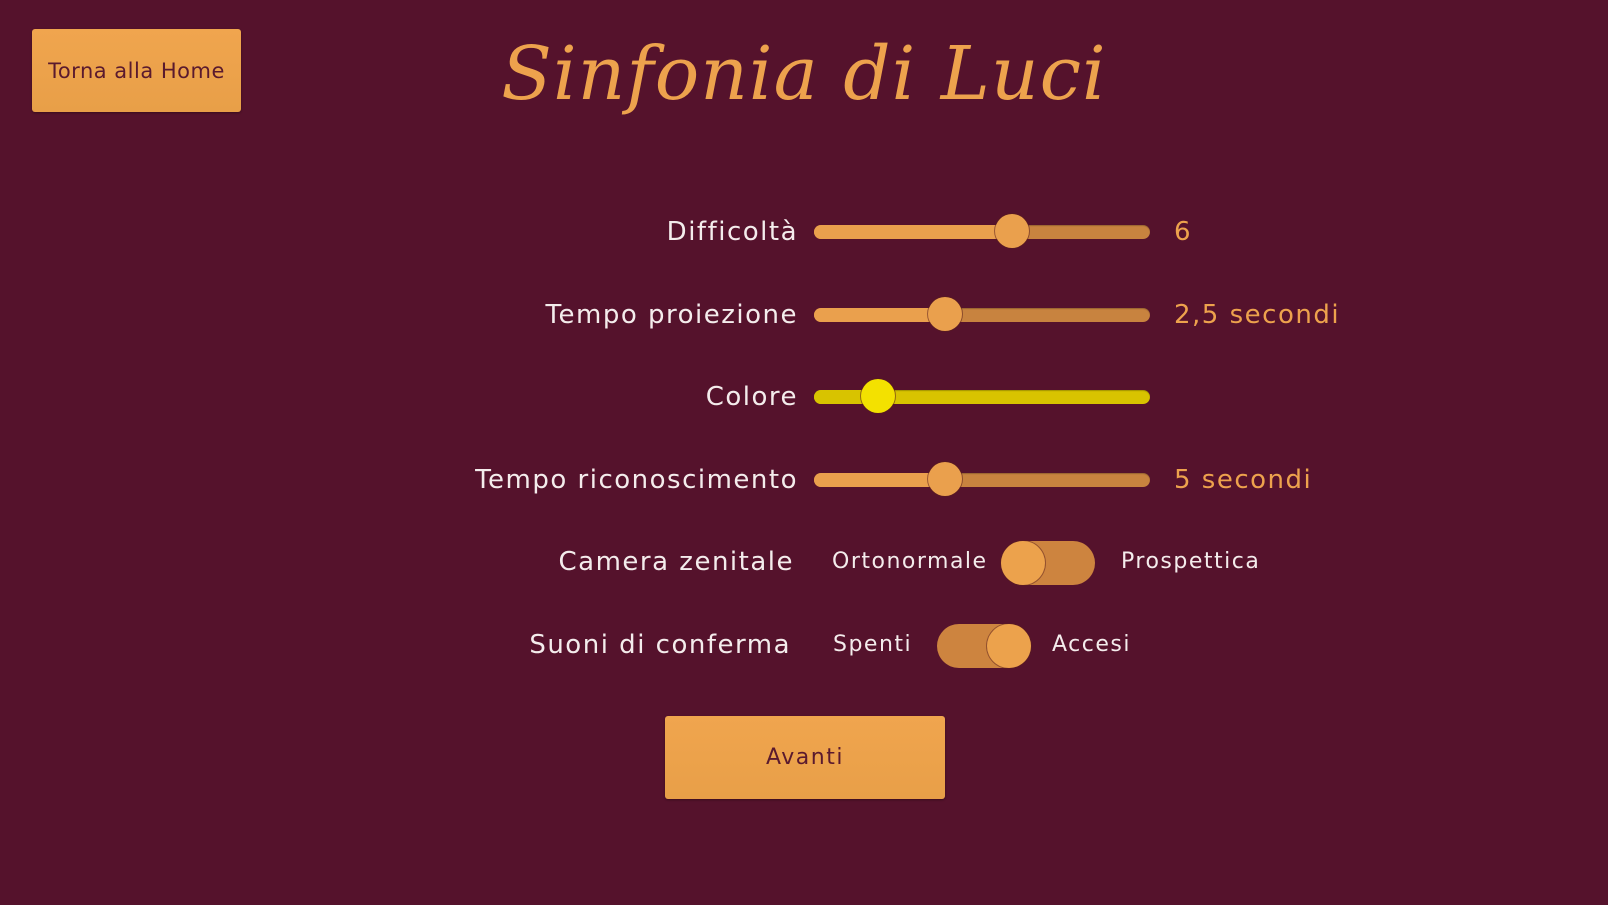  Describe the element at coordinates (1091, 644) in the screenshot. I see `sounds-on-option: Accesi` at that location.